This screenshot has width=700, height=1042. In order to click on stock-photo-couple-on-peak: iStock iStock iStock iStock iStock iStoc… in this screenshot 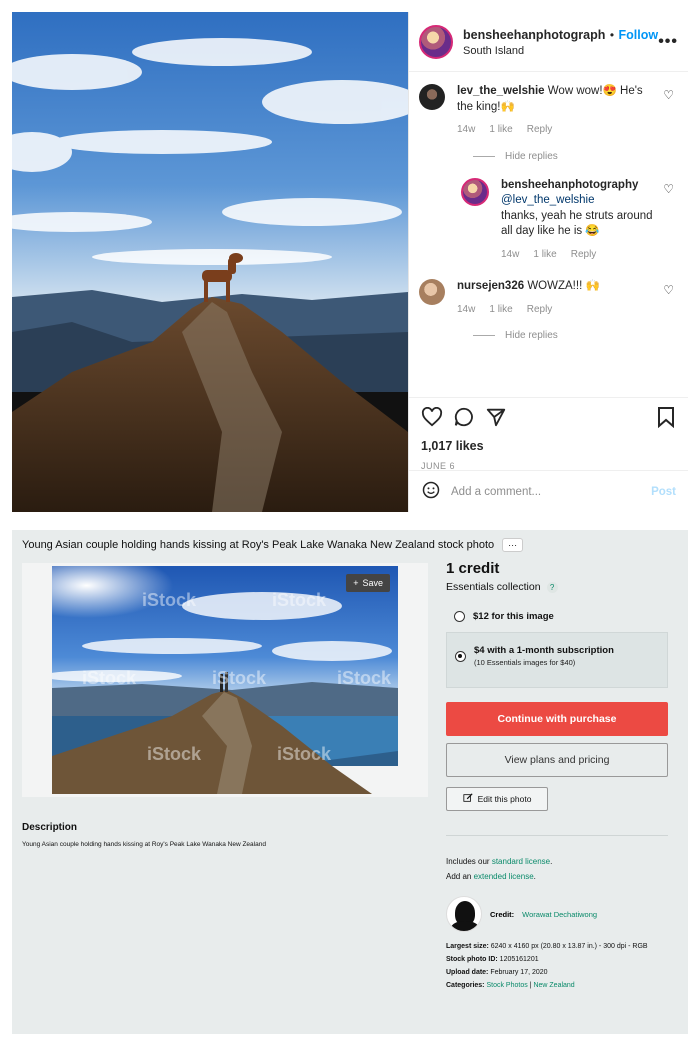, I will do `click(225, 680)`.